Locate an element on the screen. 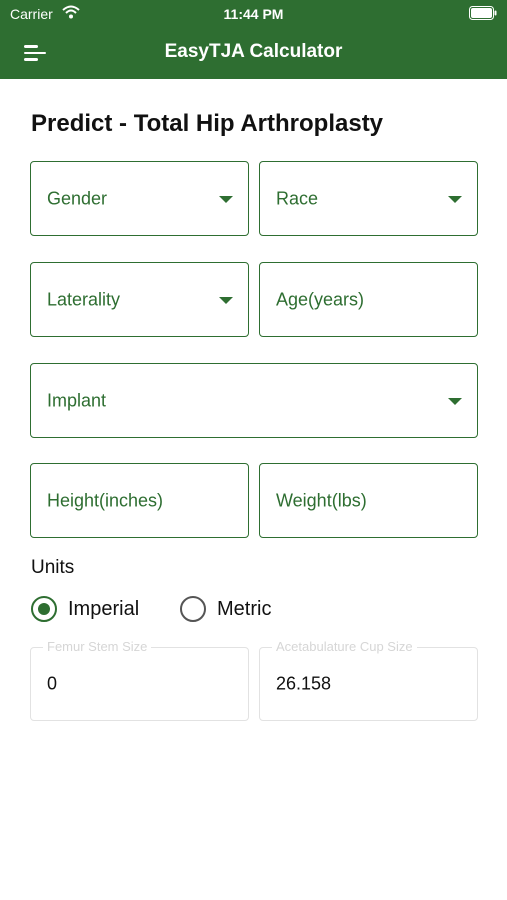 Image resolution: width=507 pixels, height=900 pixels. cup-size-label: Acetabulature Cup Size is located at coordinates (344, 646).